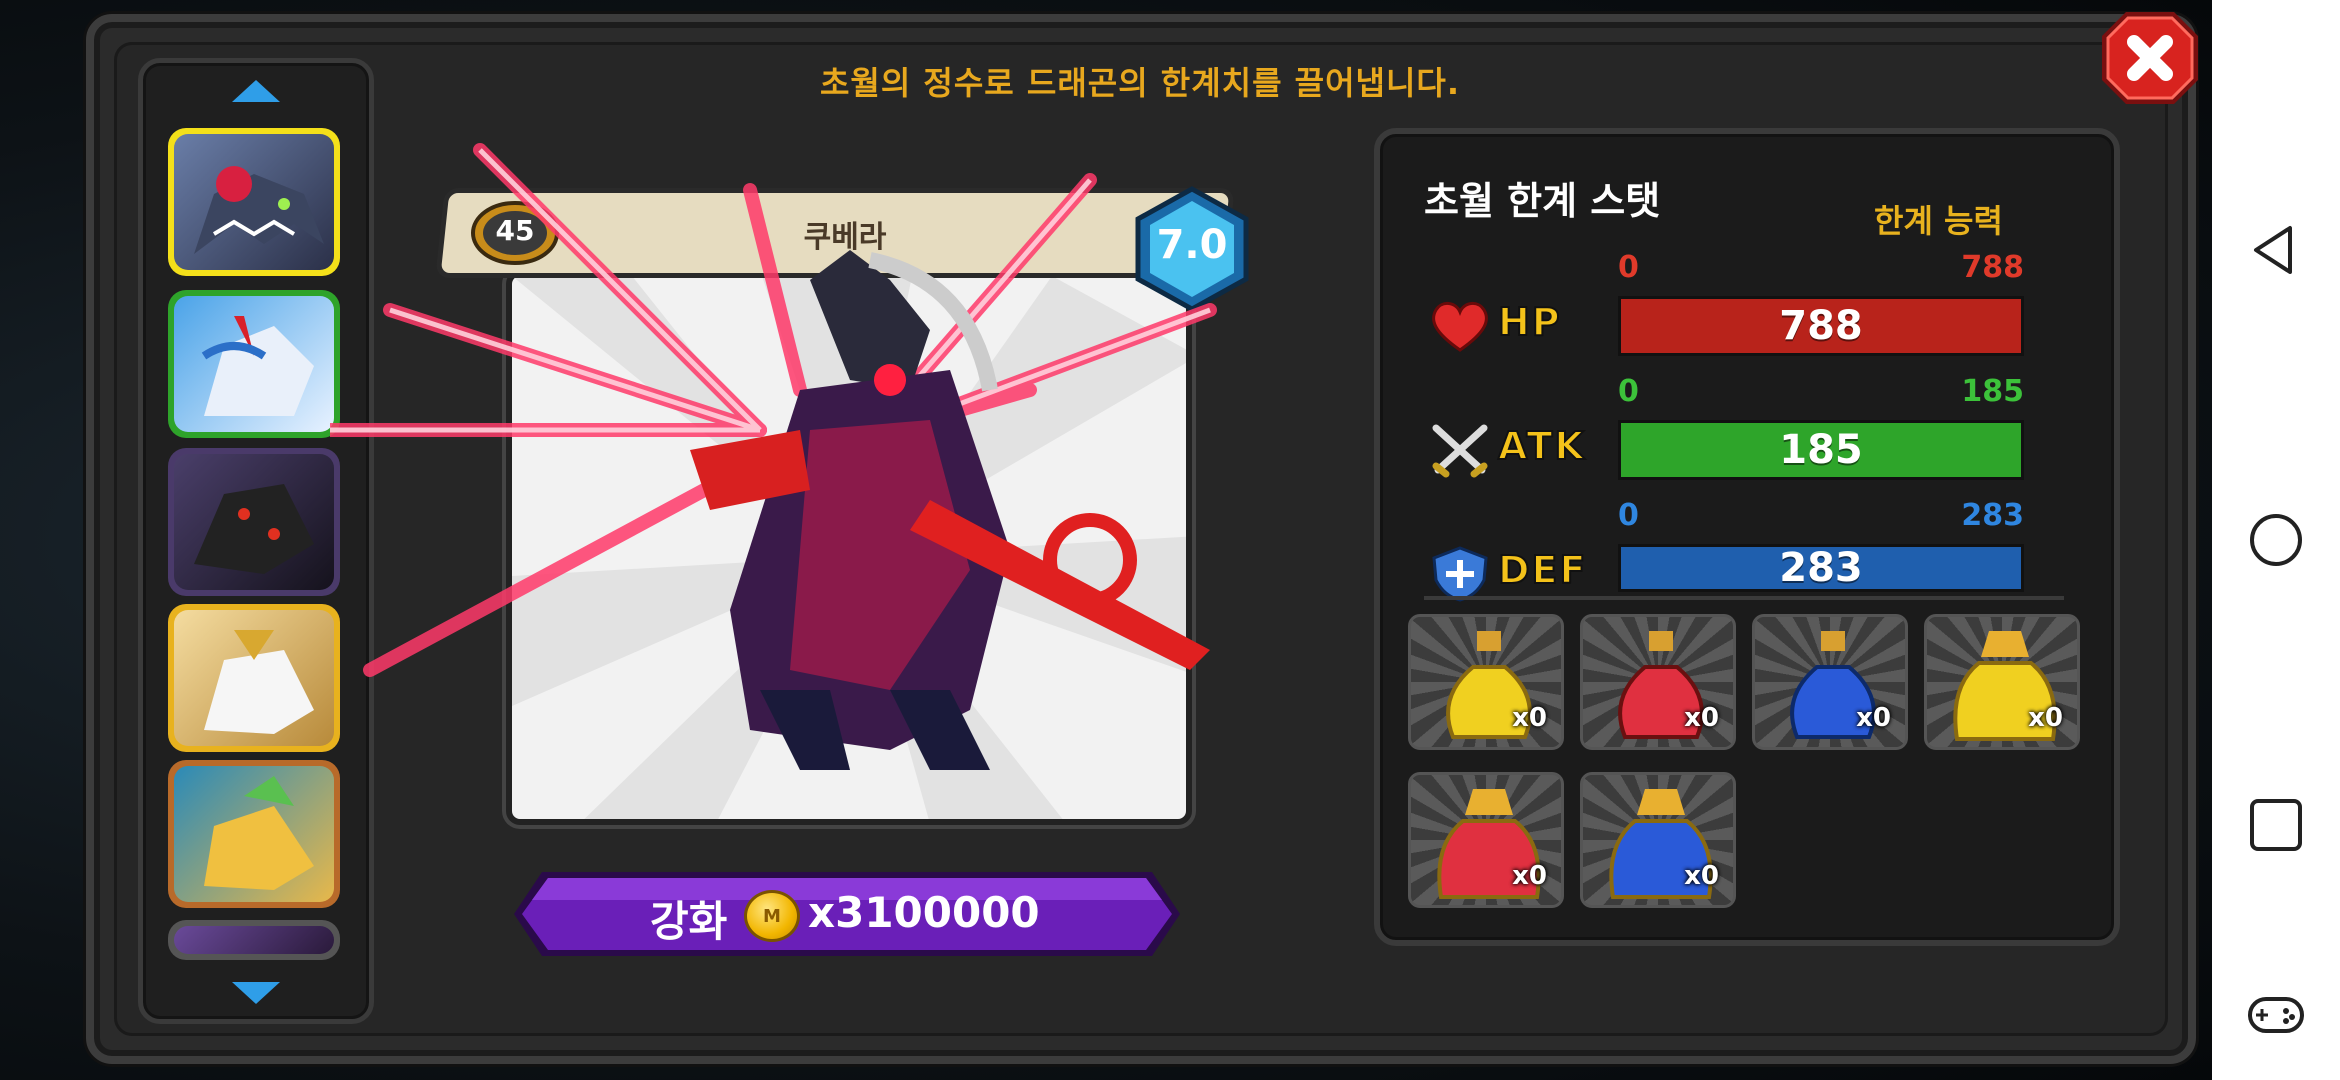 The width and height of the screenshot is (2340, 1080). I want to click on hp-bar: 788, so click(1821, 326).